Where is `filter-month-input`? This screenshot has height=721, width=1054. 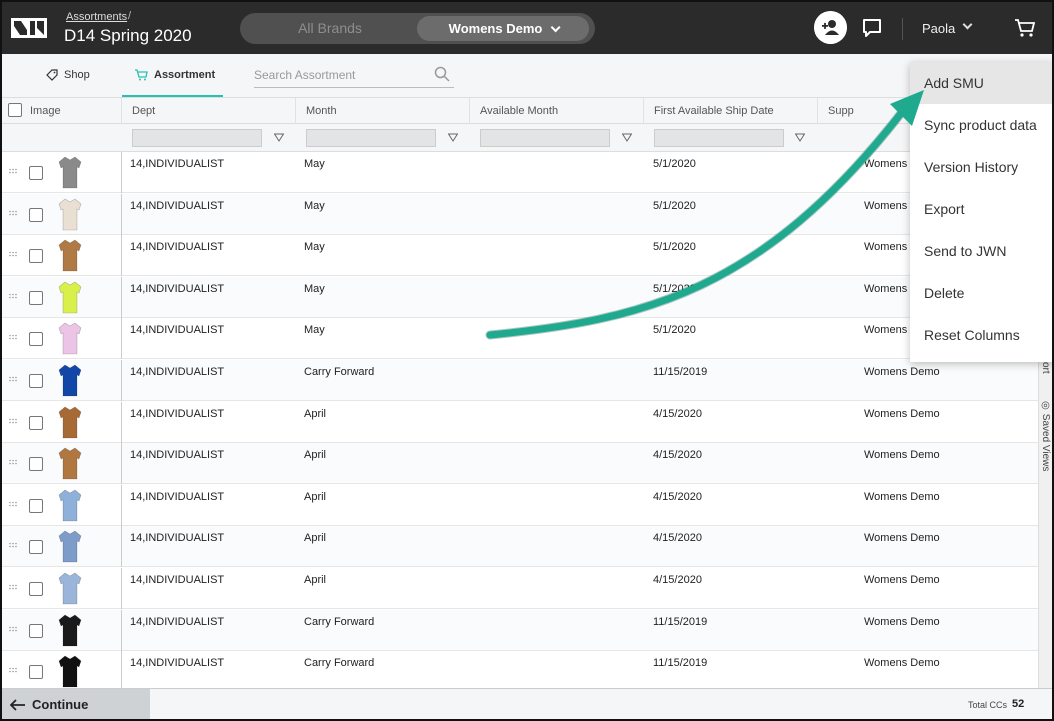 filter-month-input is located at coordinates (371, 138).